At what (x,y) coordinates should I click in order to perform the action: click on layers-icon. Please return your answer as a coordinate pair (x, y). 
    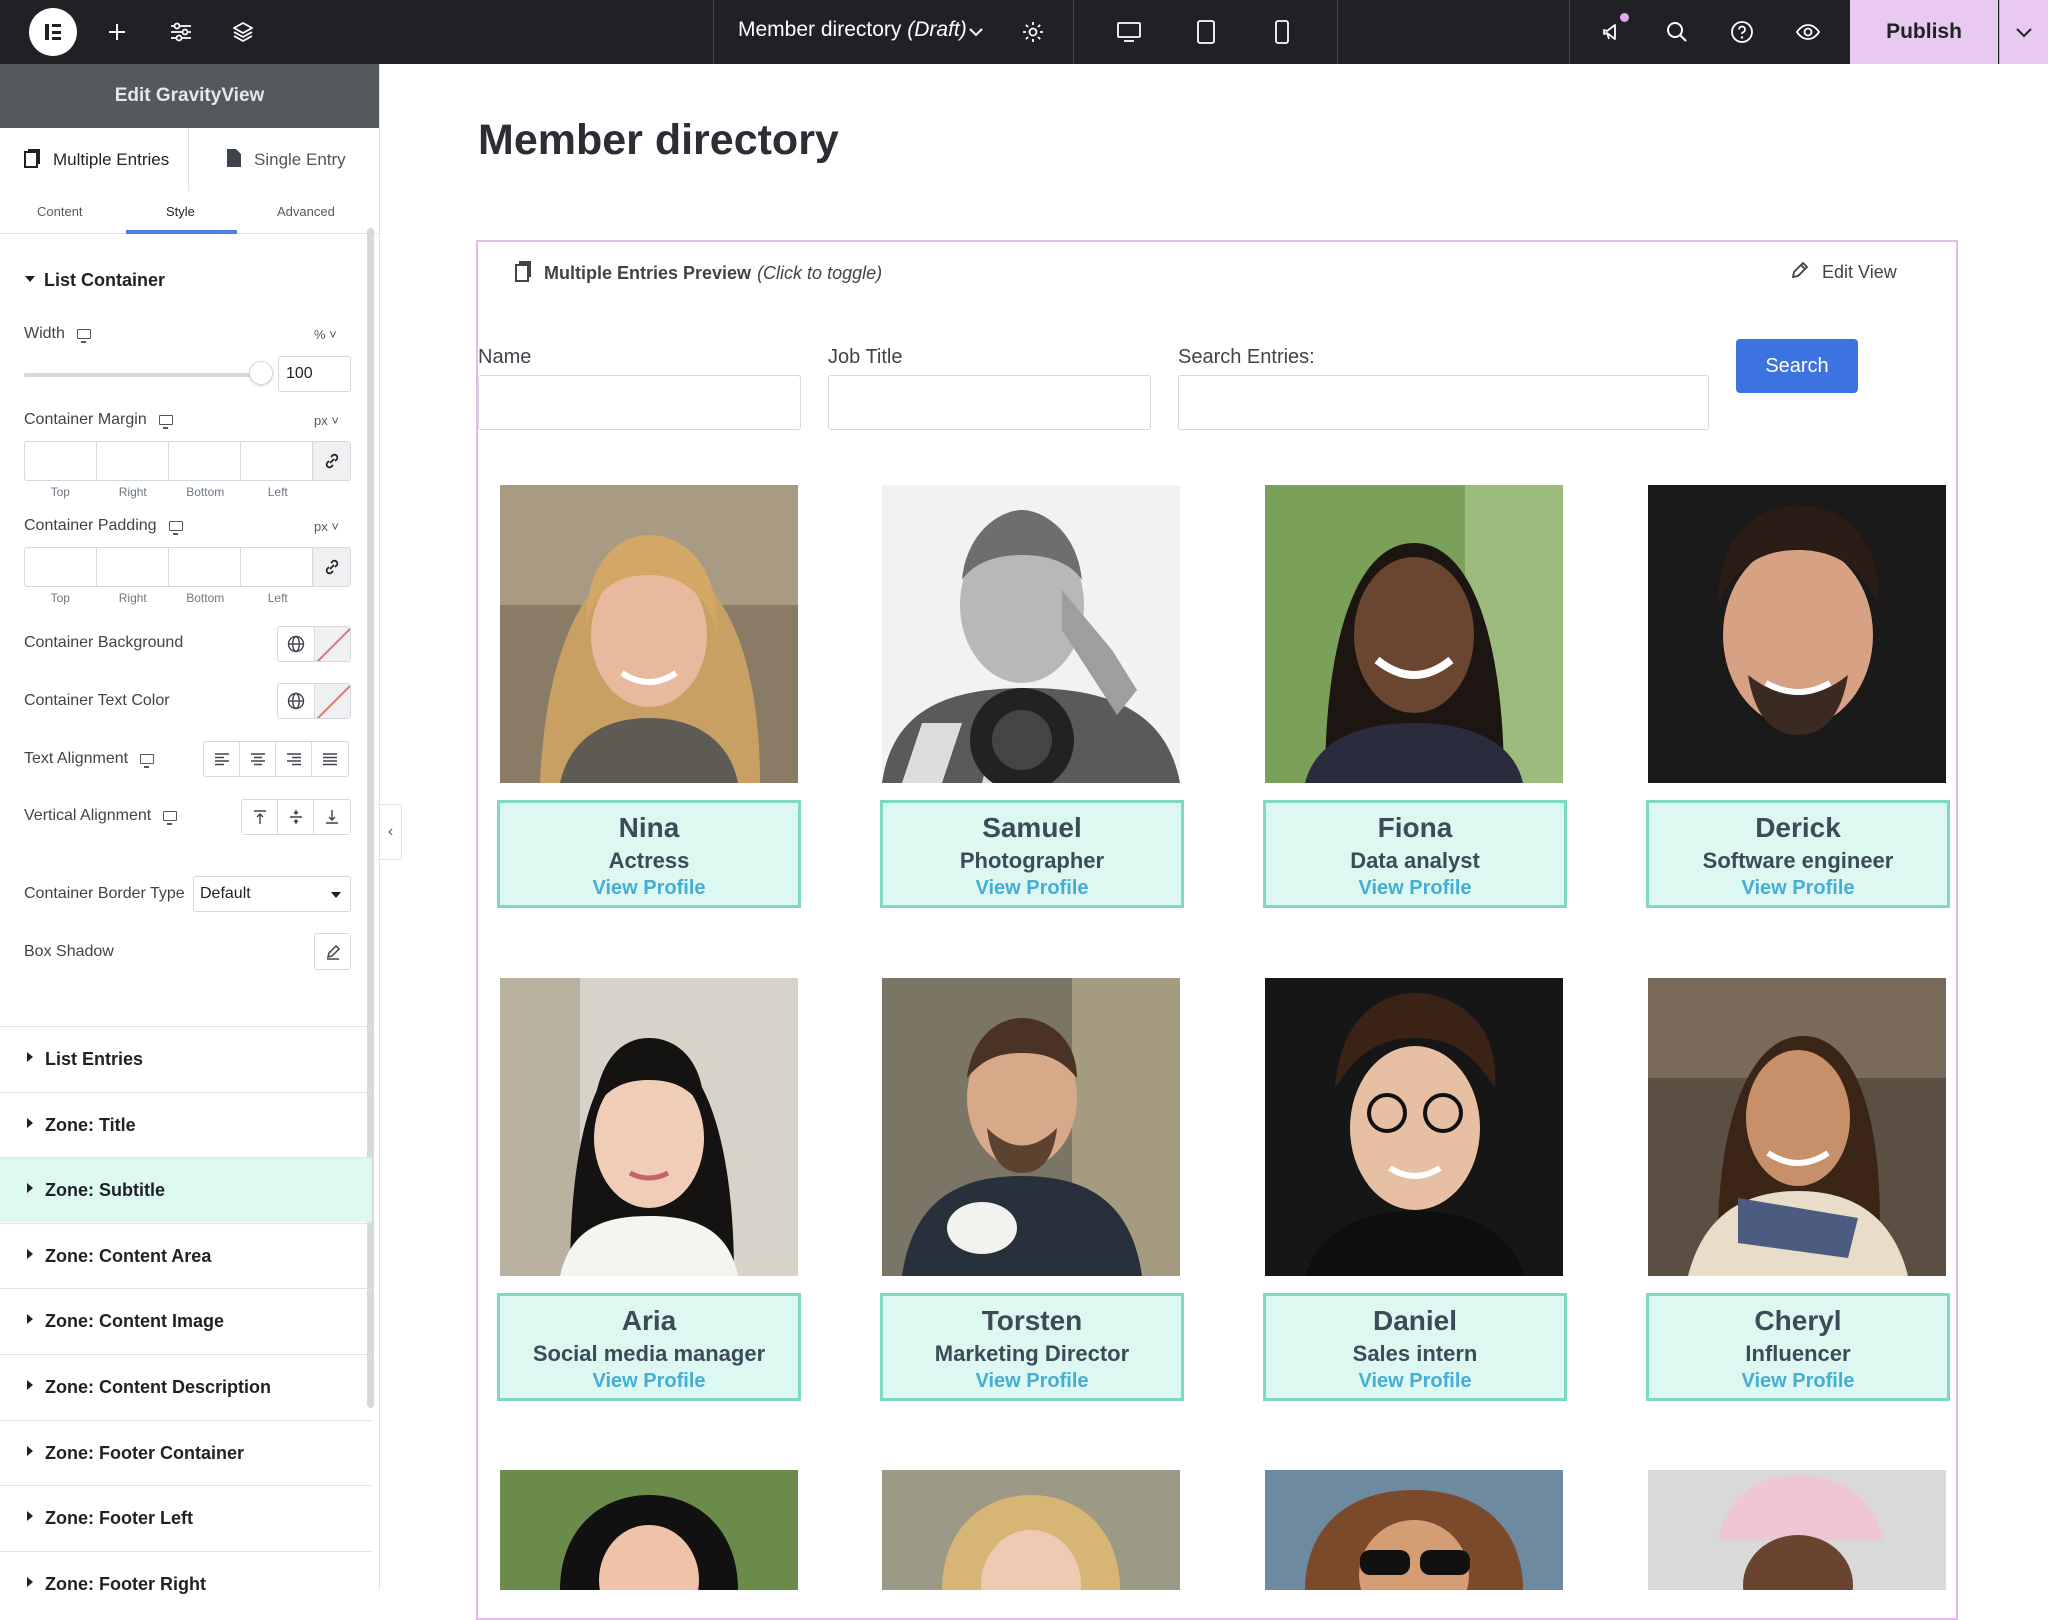
    Looking at the image, I should click on (243, 32).